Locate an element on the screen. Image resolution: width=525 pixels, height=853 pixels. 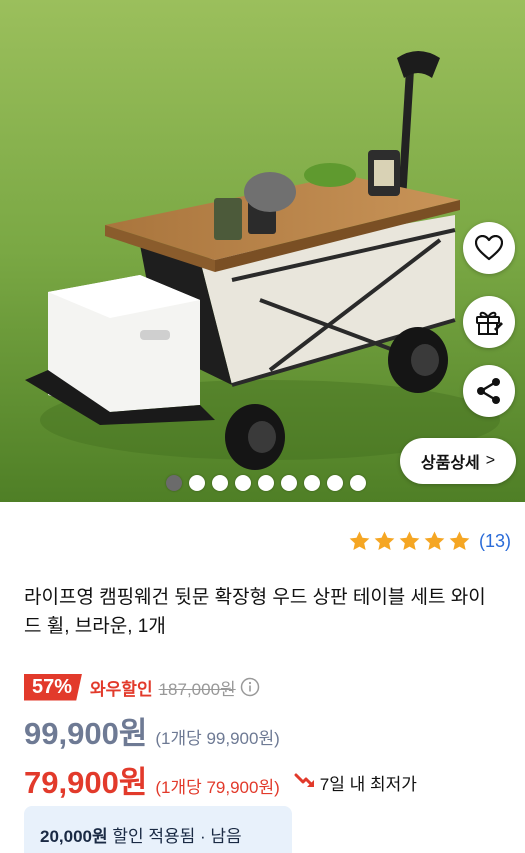
gift-button is located at coordinates (489, 322).